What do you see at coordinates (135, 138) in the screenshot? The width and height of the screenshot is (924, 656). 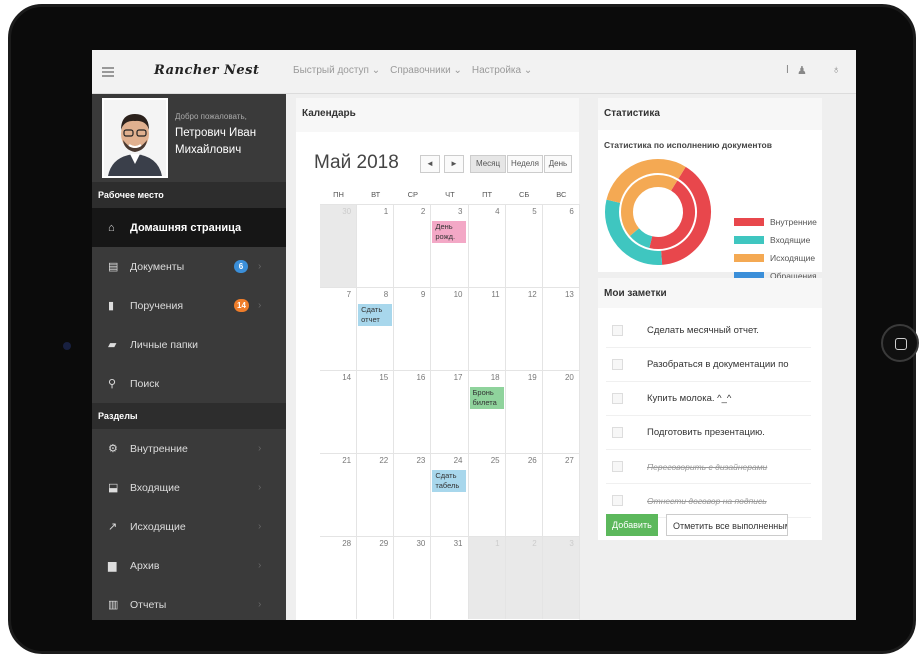 I see `avatar` at bounding box center [135, 138].